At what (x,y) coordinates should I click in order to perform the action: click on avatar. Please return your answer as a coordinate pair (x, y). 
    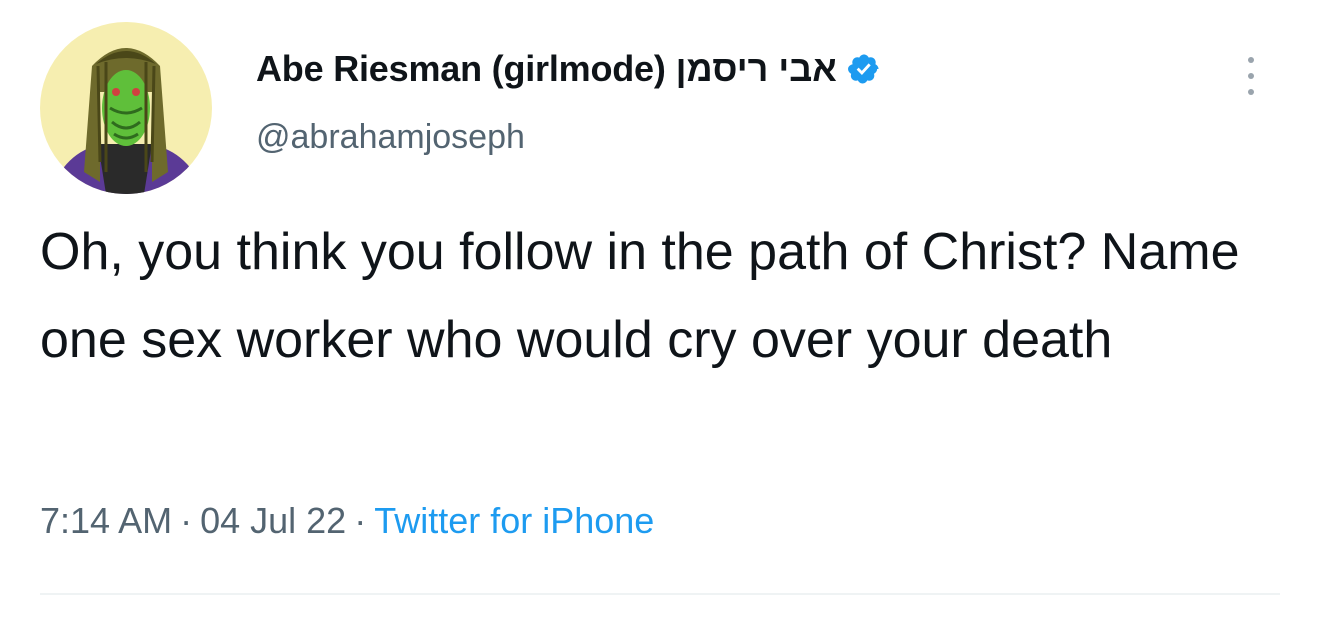
    Looking at the image, I should click on (126, 108).